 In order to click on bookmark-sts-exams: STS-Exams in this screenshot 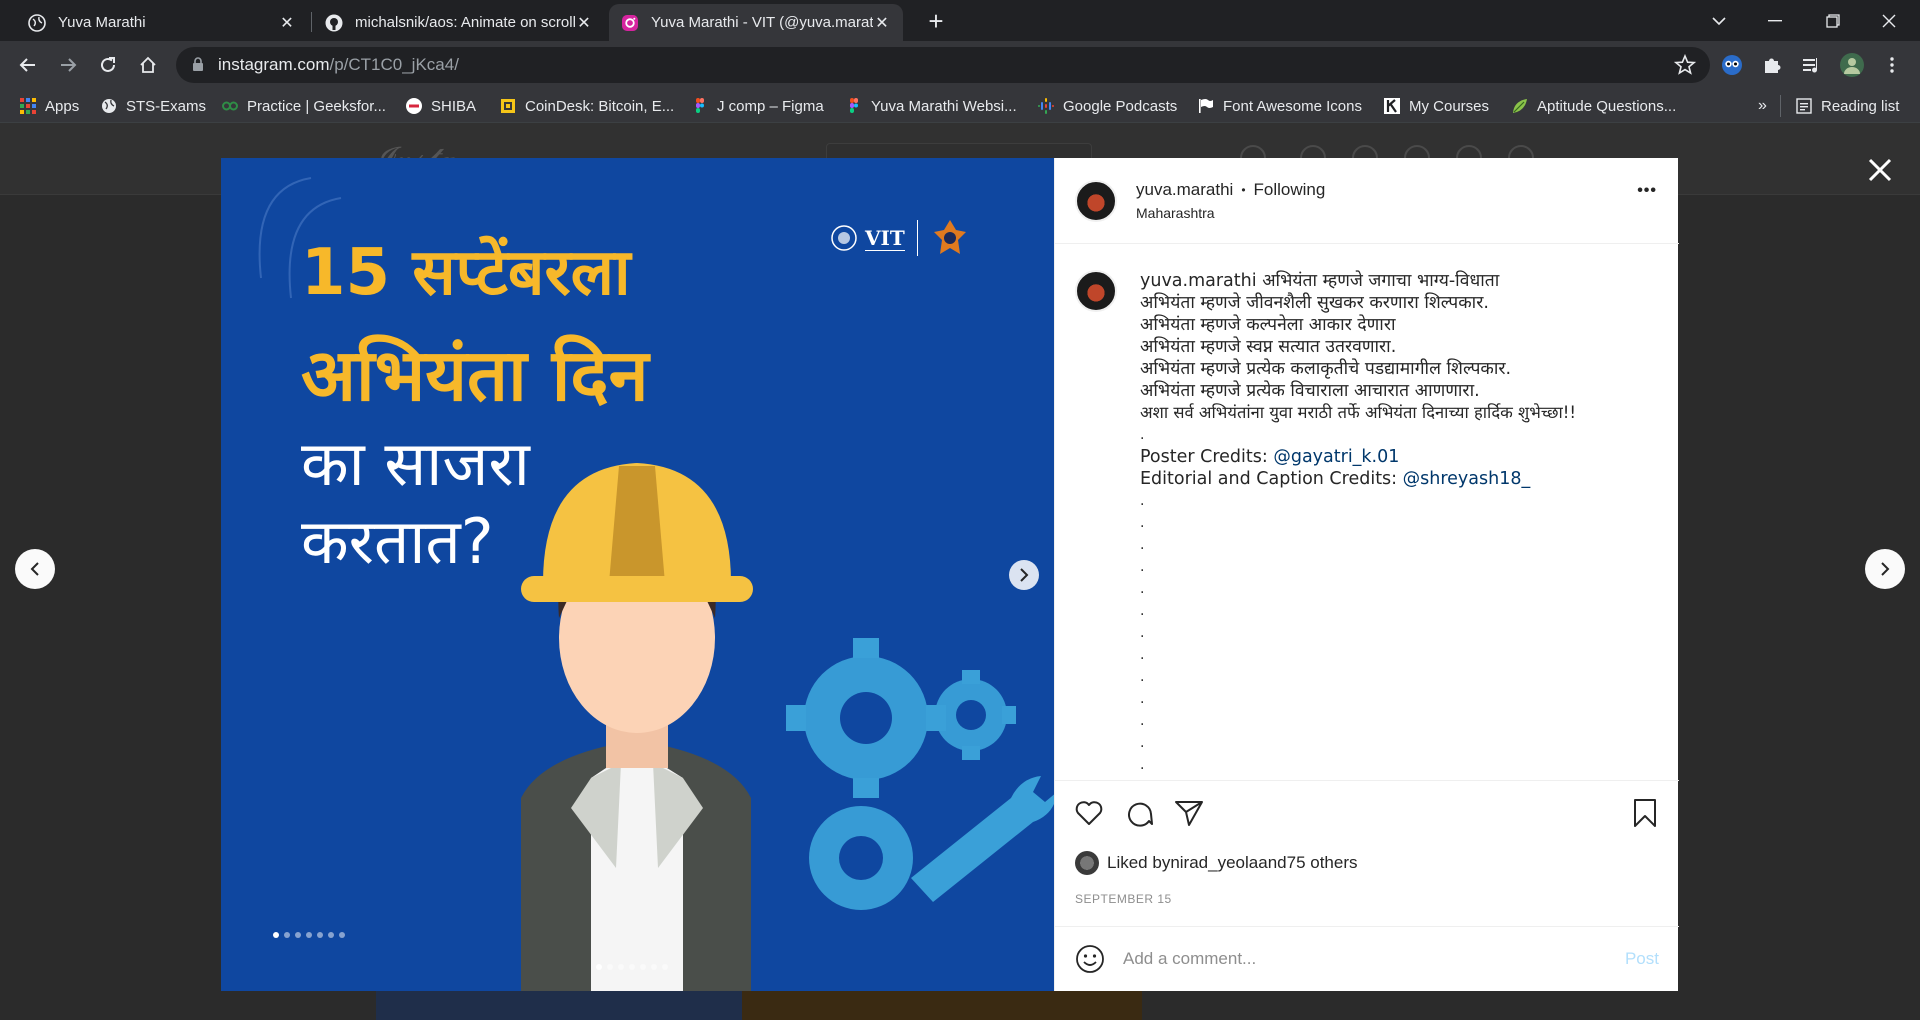, I will do `click(153, 106)`.